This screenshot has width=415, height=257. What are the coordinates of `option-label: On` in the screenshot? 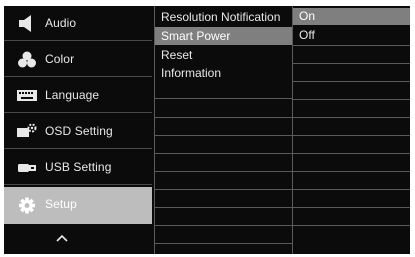 It's located at (307, 16).